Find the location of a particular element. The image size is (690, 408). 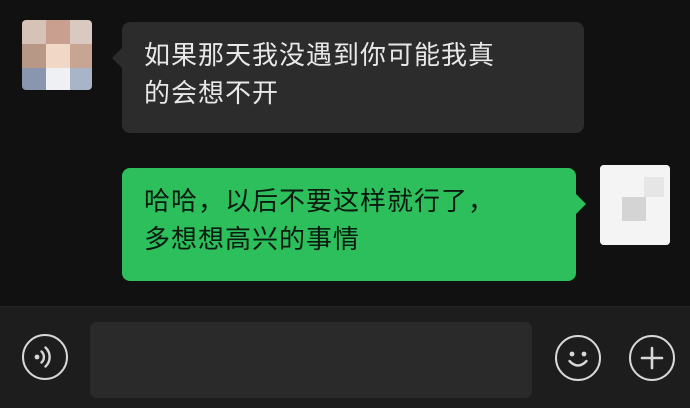

contact-avatar is located at coordinates (57, 55).